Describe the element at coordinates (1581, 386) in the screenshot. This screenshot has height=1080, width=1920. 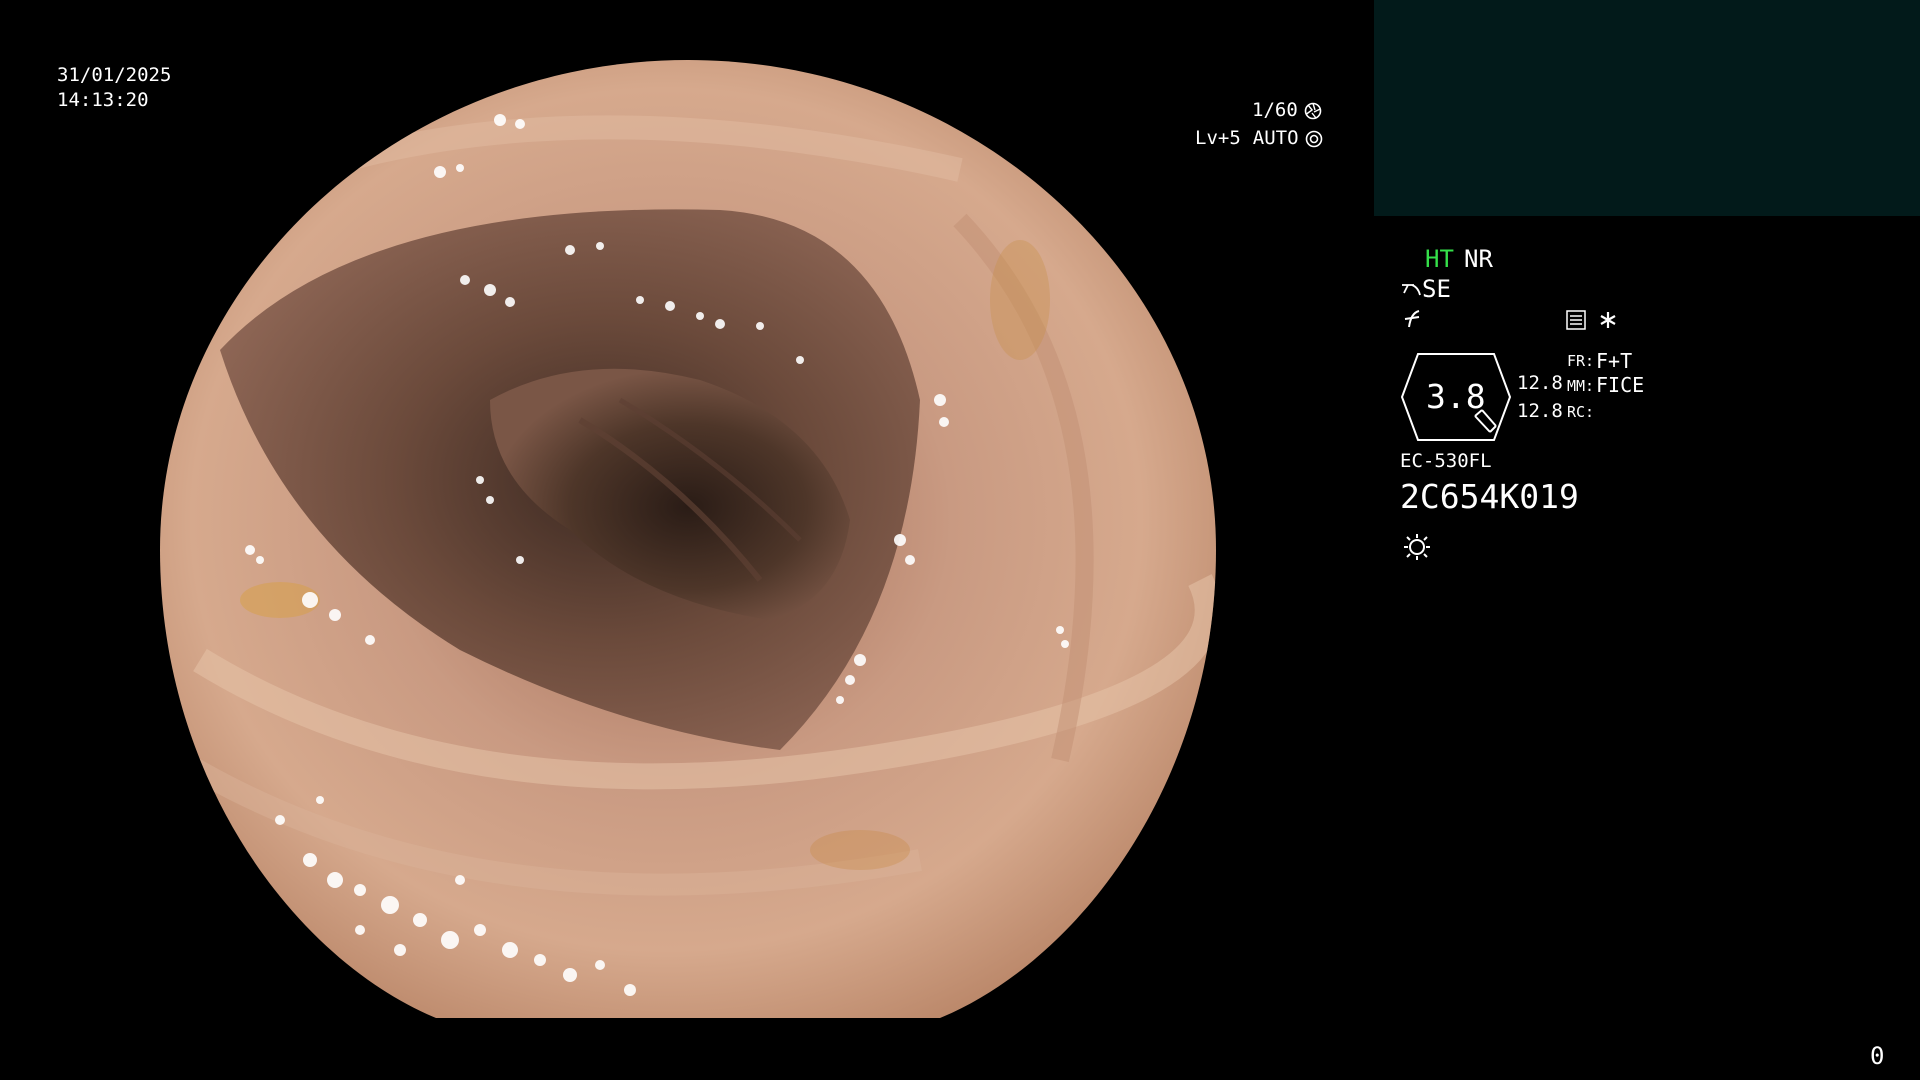
I see `mm-label: MM:` at that location.